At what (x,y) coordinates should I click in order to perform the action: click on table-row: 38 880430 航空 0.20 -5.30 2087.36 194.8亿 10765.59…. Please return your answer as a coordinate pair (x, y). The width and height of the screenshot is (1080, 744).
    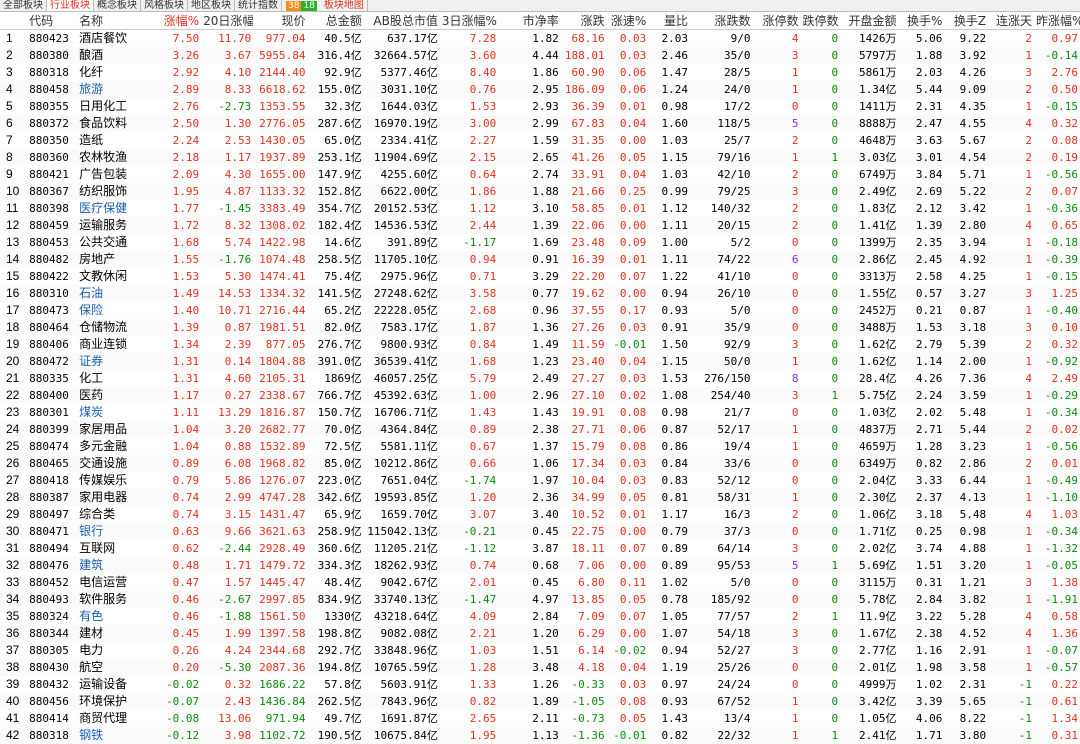
    Looking at the image, I should click on (540, 667).